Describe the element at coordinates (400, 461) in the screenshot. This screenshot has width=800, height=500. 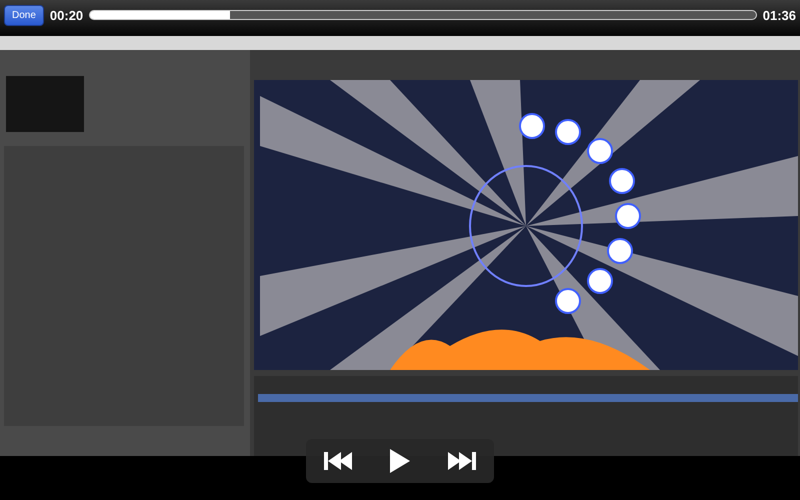
I see `play-icon` at that location.